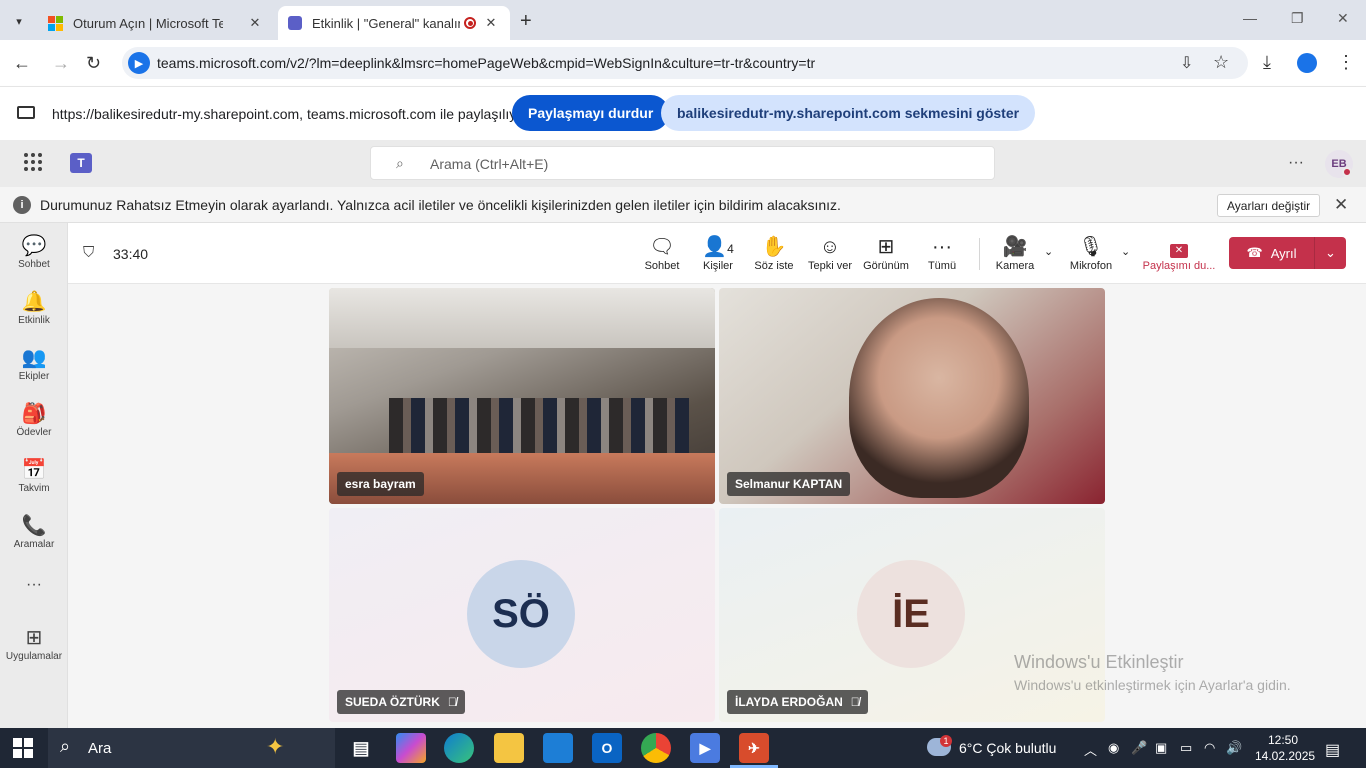  What do you see at coordinates (1091, 253) in the screenshot?
I see `microphone-button: 🎙 Mikrofon` at bounding box center [1091, 253].